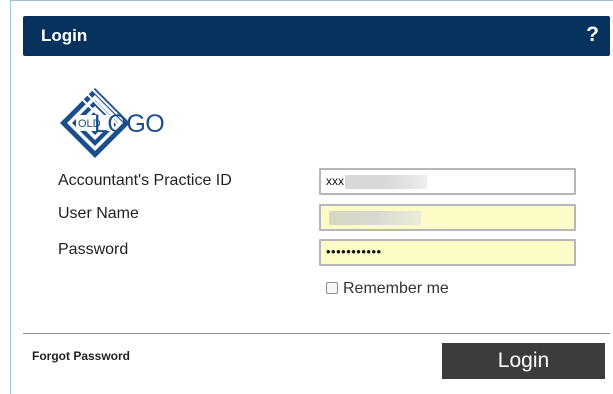 The width and height of the screenshot is (613, 394). I want to click on password-value: •••••••••••, so click(354, 251).